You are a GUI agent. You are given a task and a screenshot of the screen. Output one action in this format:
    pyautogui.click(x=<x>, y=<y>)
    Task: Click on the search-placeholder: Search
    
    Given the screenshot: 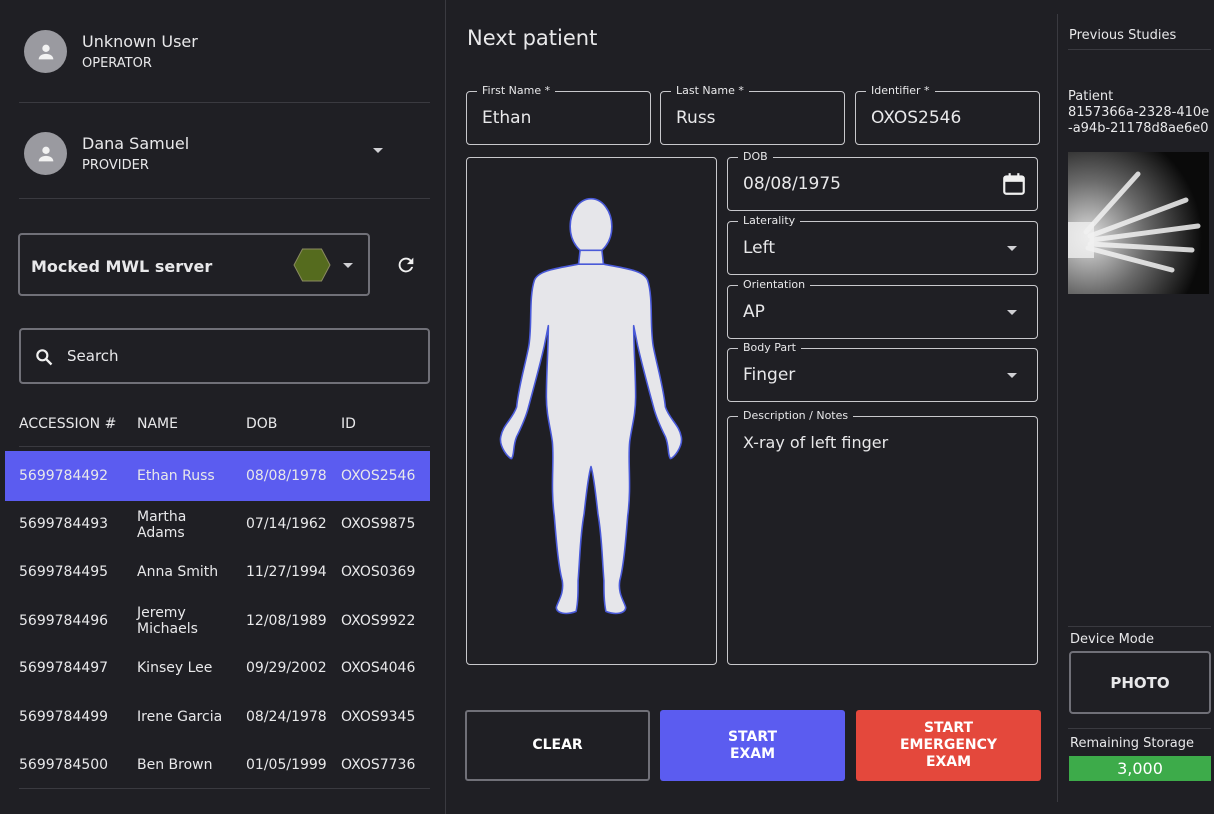 What is the action you would take?
    pyautogui.click(x=93, y=356)
    